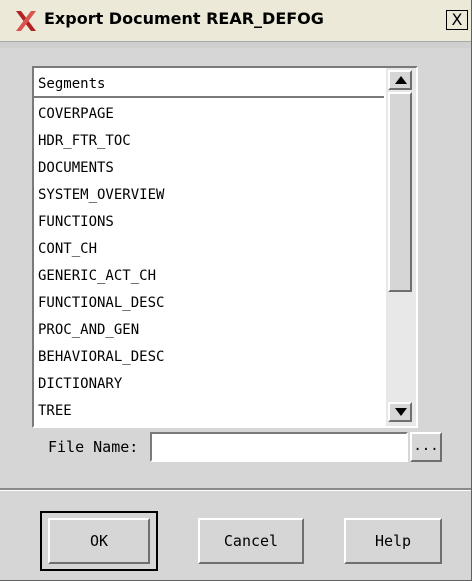  I want to click on segments-header: Segments, so click(72, 84).